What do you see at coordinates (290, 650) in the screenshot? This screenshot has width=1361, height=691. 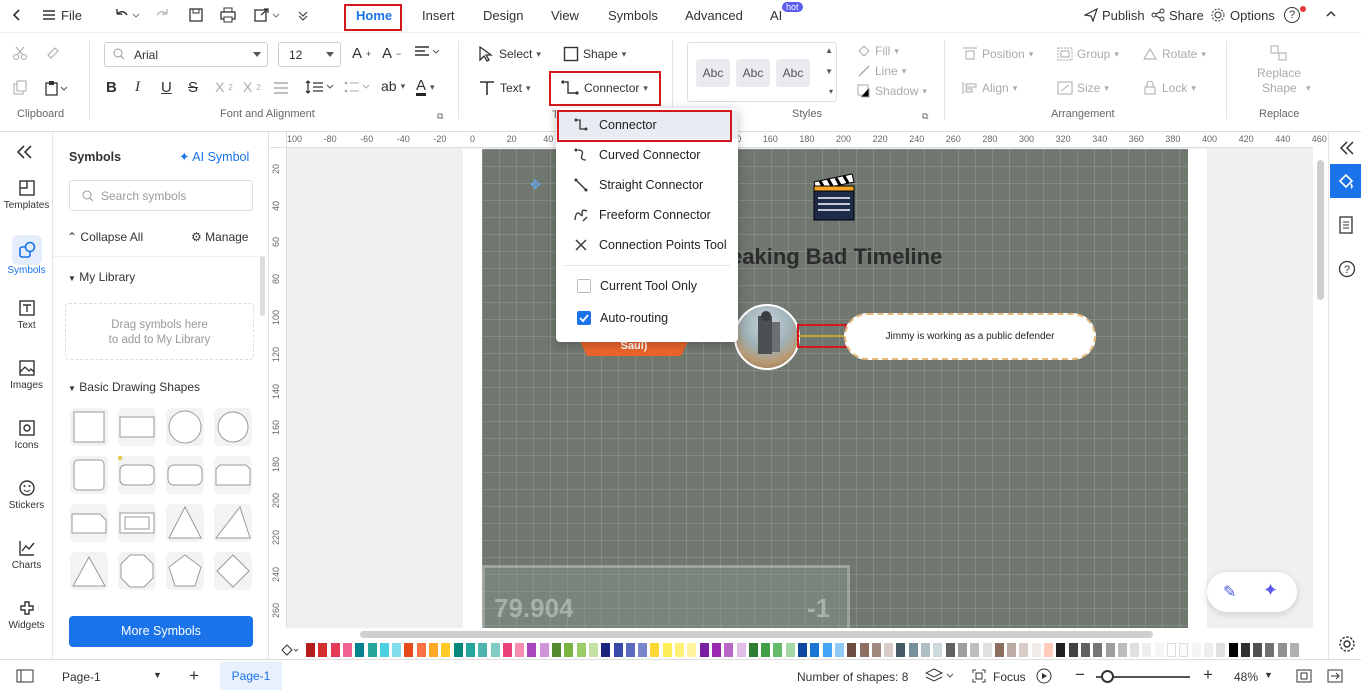 I see `fill-bucket-icon` at bounding box center [290, 650].